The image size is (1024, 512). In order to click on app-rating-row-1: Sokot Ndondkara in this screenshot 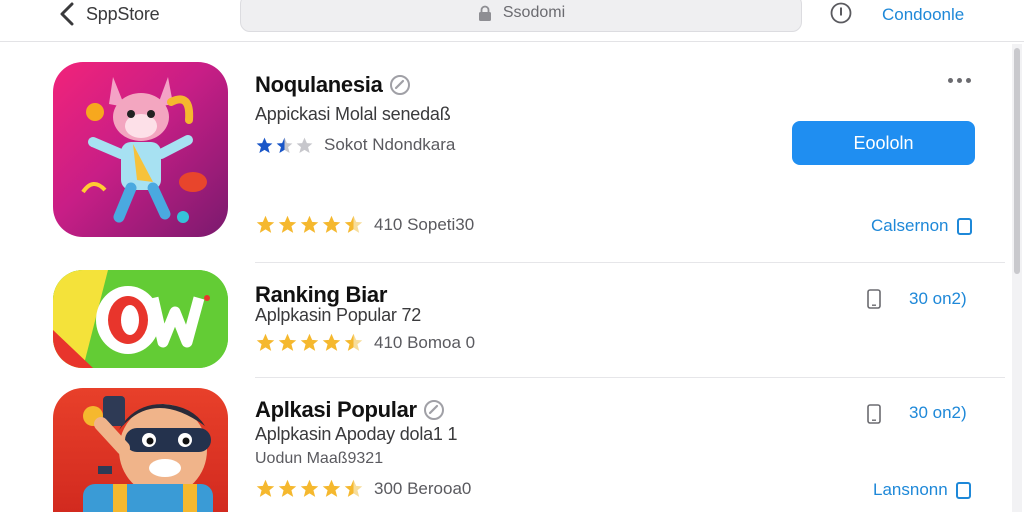, I will do `click(355, 145)`.